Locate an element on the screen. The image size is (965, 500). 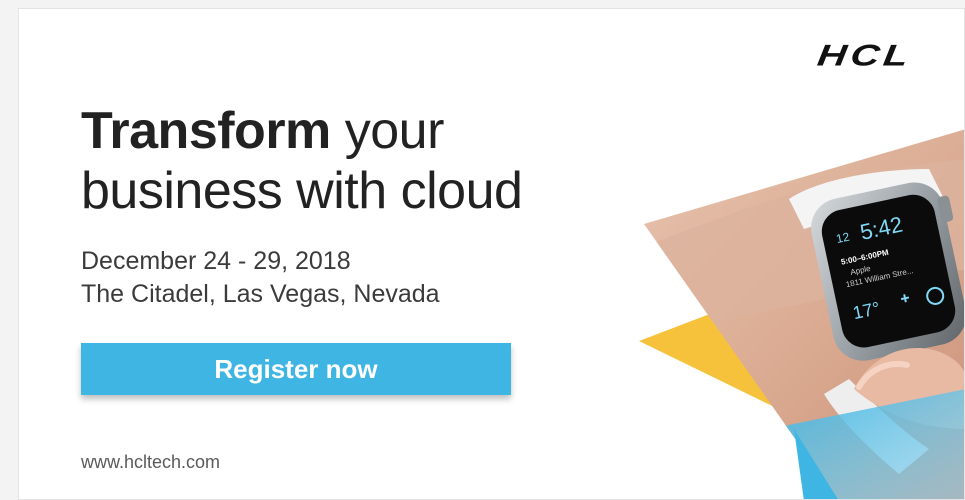
headline-bold-word: Transform is located at coordinates (206, 131).